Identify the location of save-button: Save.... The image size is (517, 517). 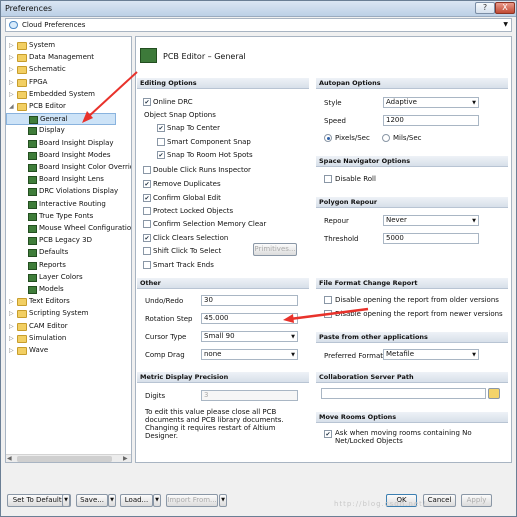
(92, 500).